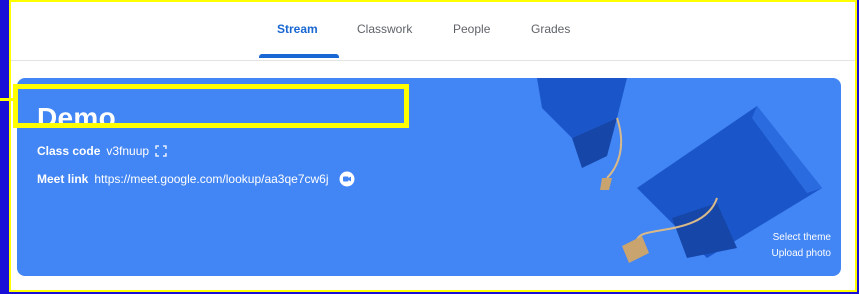 The image size is (859, 294). I want to click on tab-people: People, so click(471, 29).